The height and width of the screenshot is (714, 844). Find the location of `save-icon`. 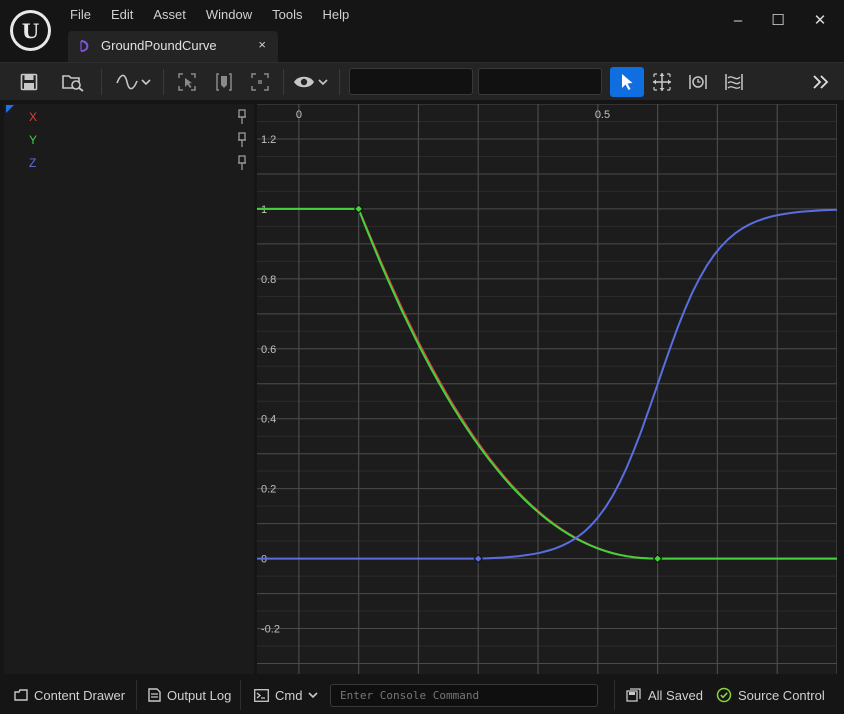

save-icon is located at coordinates (29, 82).